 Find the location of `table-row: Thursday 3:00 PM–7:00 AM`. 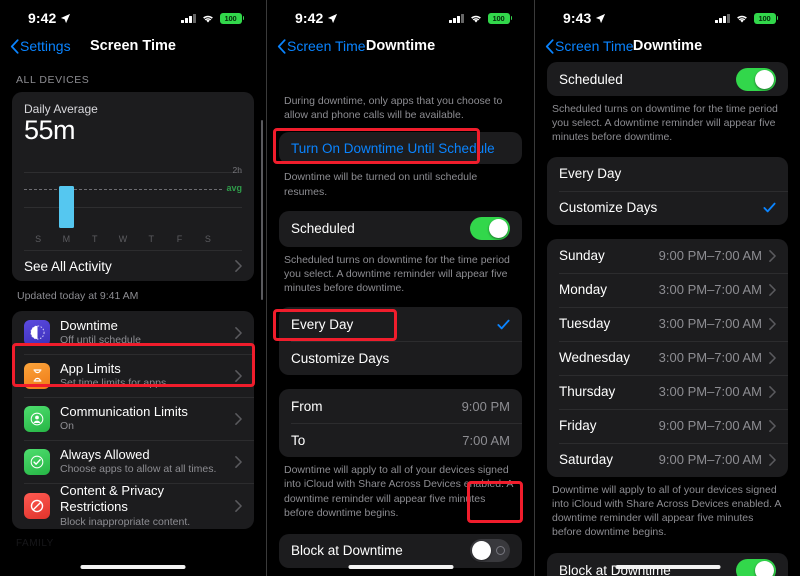

table-row: Thursday 3:00 PM–7:00 AM is located at coordinates (667, 391).